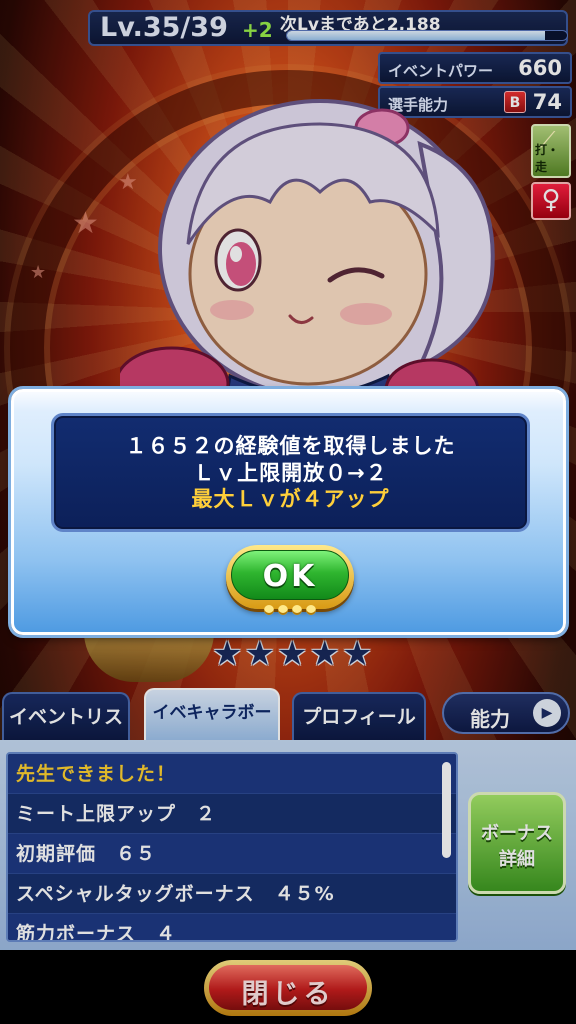 The image size is (576, 1024). I want to click on ok-button-face: OK, so click(290, 575).